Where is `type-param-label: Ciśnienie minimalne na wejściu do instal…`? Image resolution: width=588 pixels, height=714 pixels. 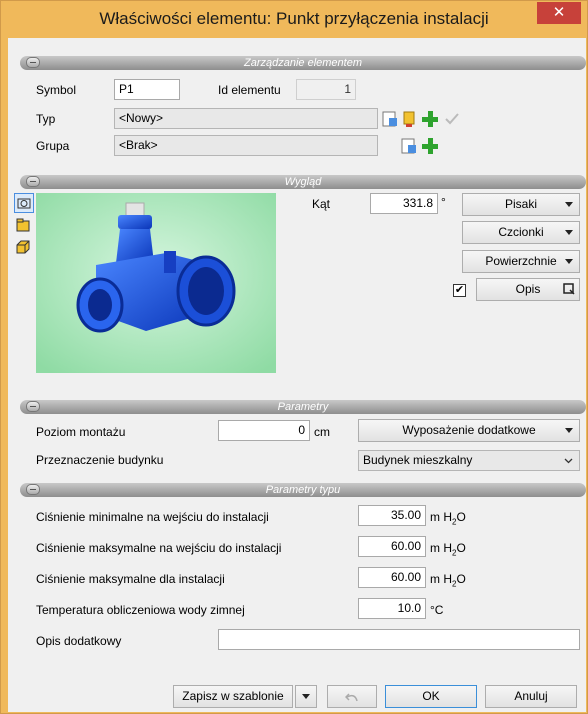
type-param-label: Ciśnienie minimalne na wejściu do instal… is located at coordinates (152, 517).